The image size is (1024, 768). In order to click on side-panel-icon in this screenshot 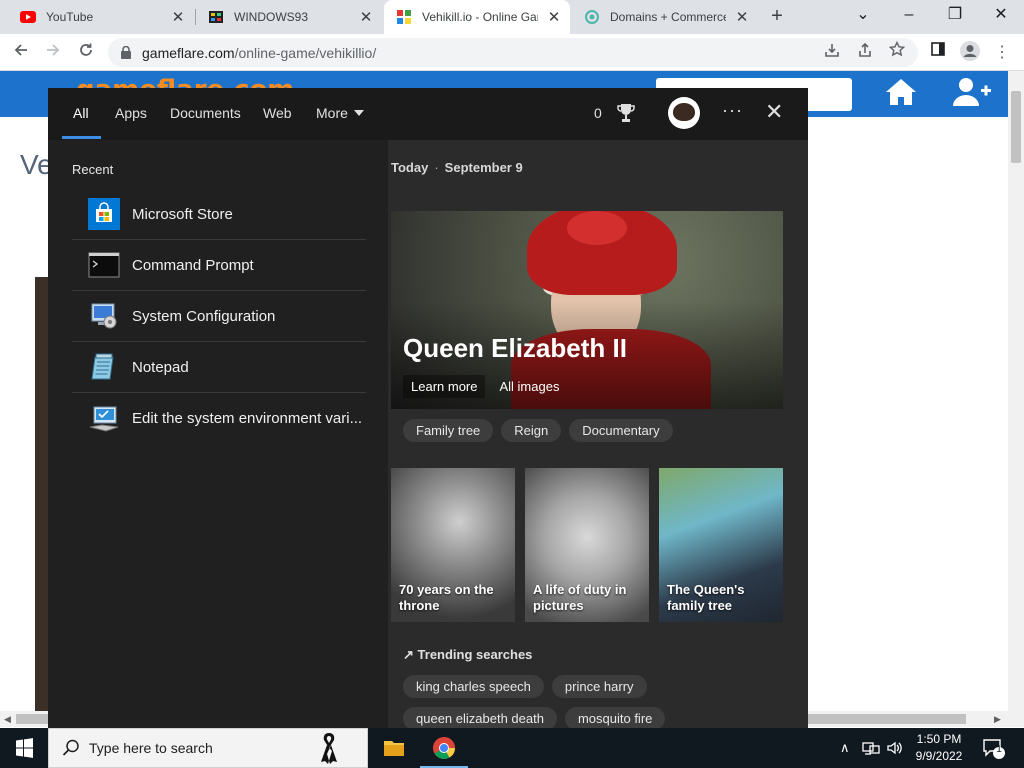, I will do `click(938, 53)`.